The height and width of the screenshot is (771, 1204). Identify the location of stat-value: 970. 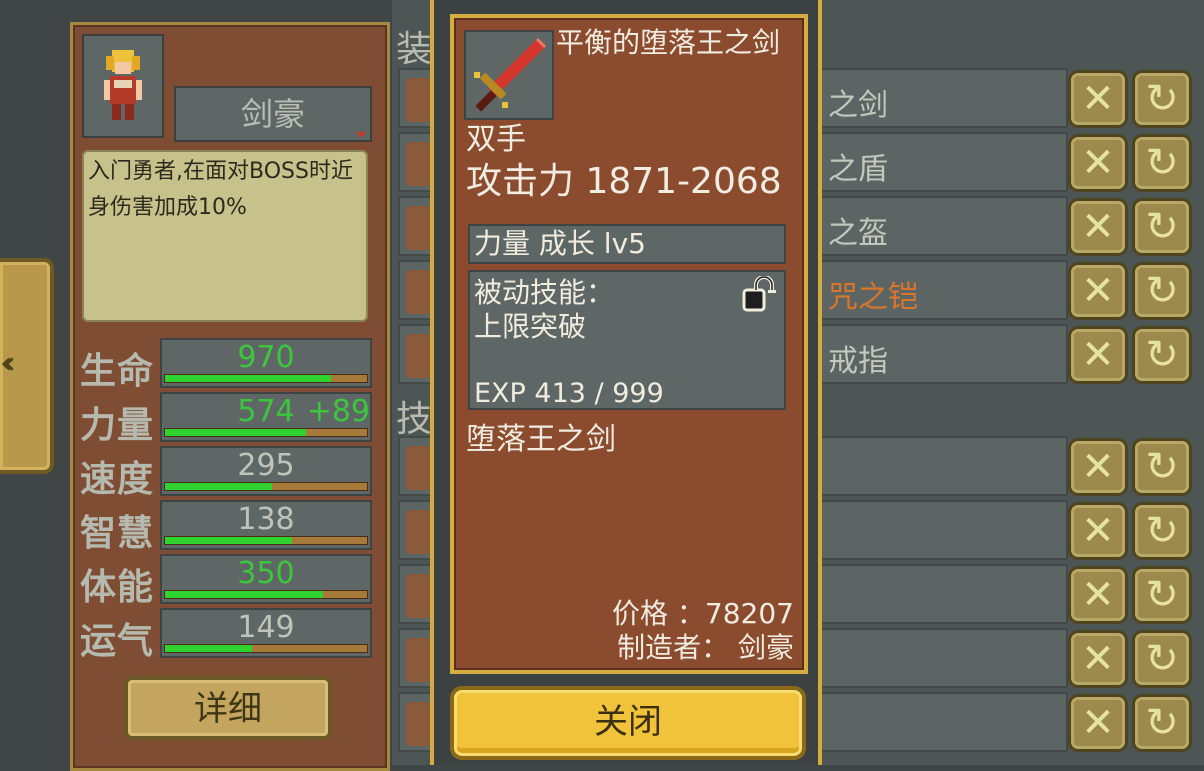
(266, 357).